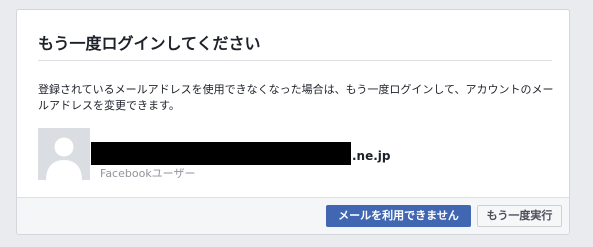 This screenshot has height=247, width=593. Describe the element at coordinates (221, 153) in the screenshot. I see `redacted-email-block` at that location.